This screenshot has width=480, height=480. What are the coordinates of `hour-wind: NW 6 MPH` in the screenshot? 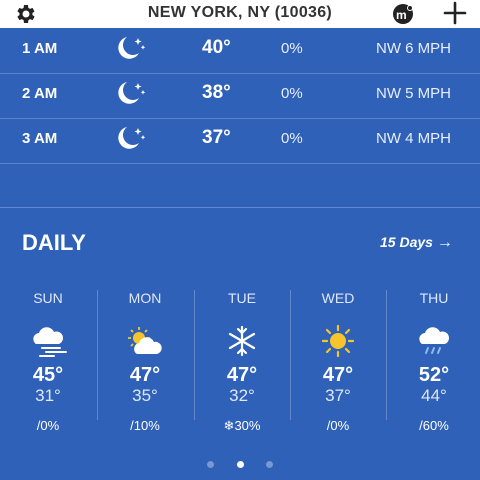 It's located at (413, 48).